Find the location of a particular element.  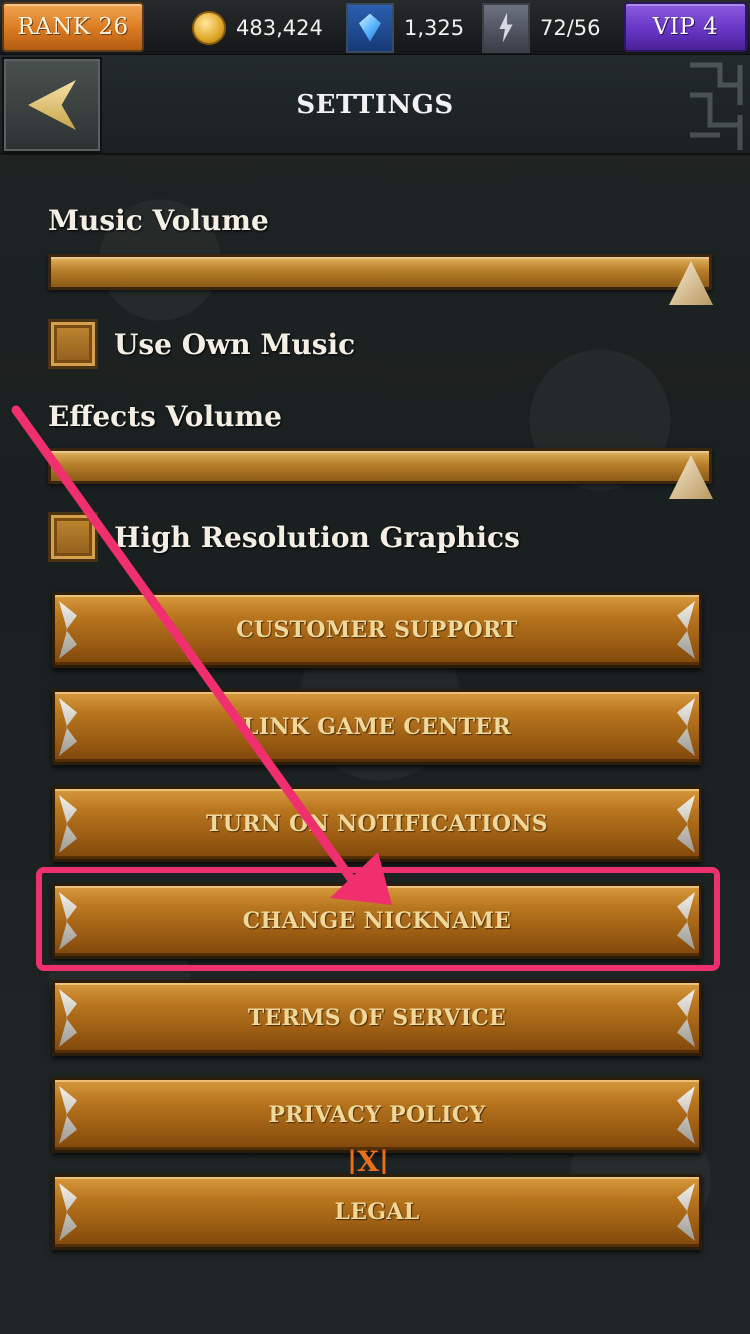

customer-support-button: CUSTOMER SUPPORT is located at coordinates (377, 630).